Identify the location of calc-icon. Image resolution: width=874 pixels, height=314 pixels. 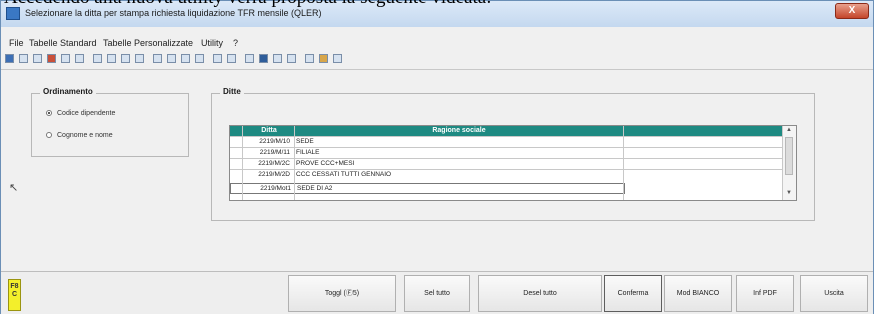
(231, 58).